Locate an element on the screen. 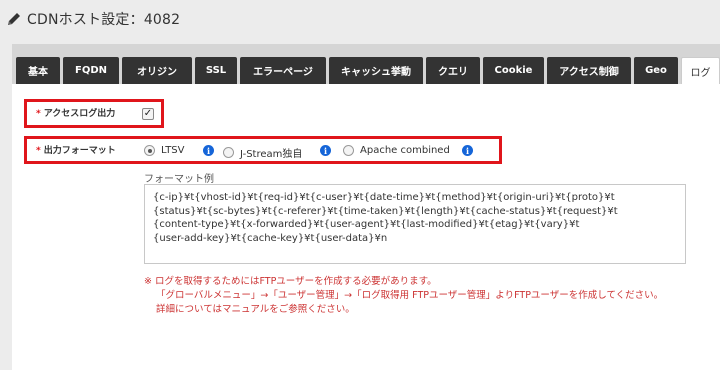 The height and width of the screenshot is (370, 720). tab-geo: Geo is located at coordinates (656, 70).